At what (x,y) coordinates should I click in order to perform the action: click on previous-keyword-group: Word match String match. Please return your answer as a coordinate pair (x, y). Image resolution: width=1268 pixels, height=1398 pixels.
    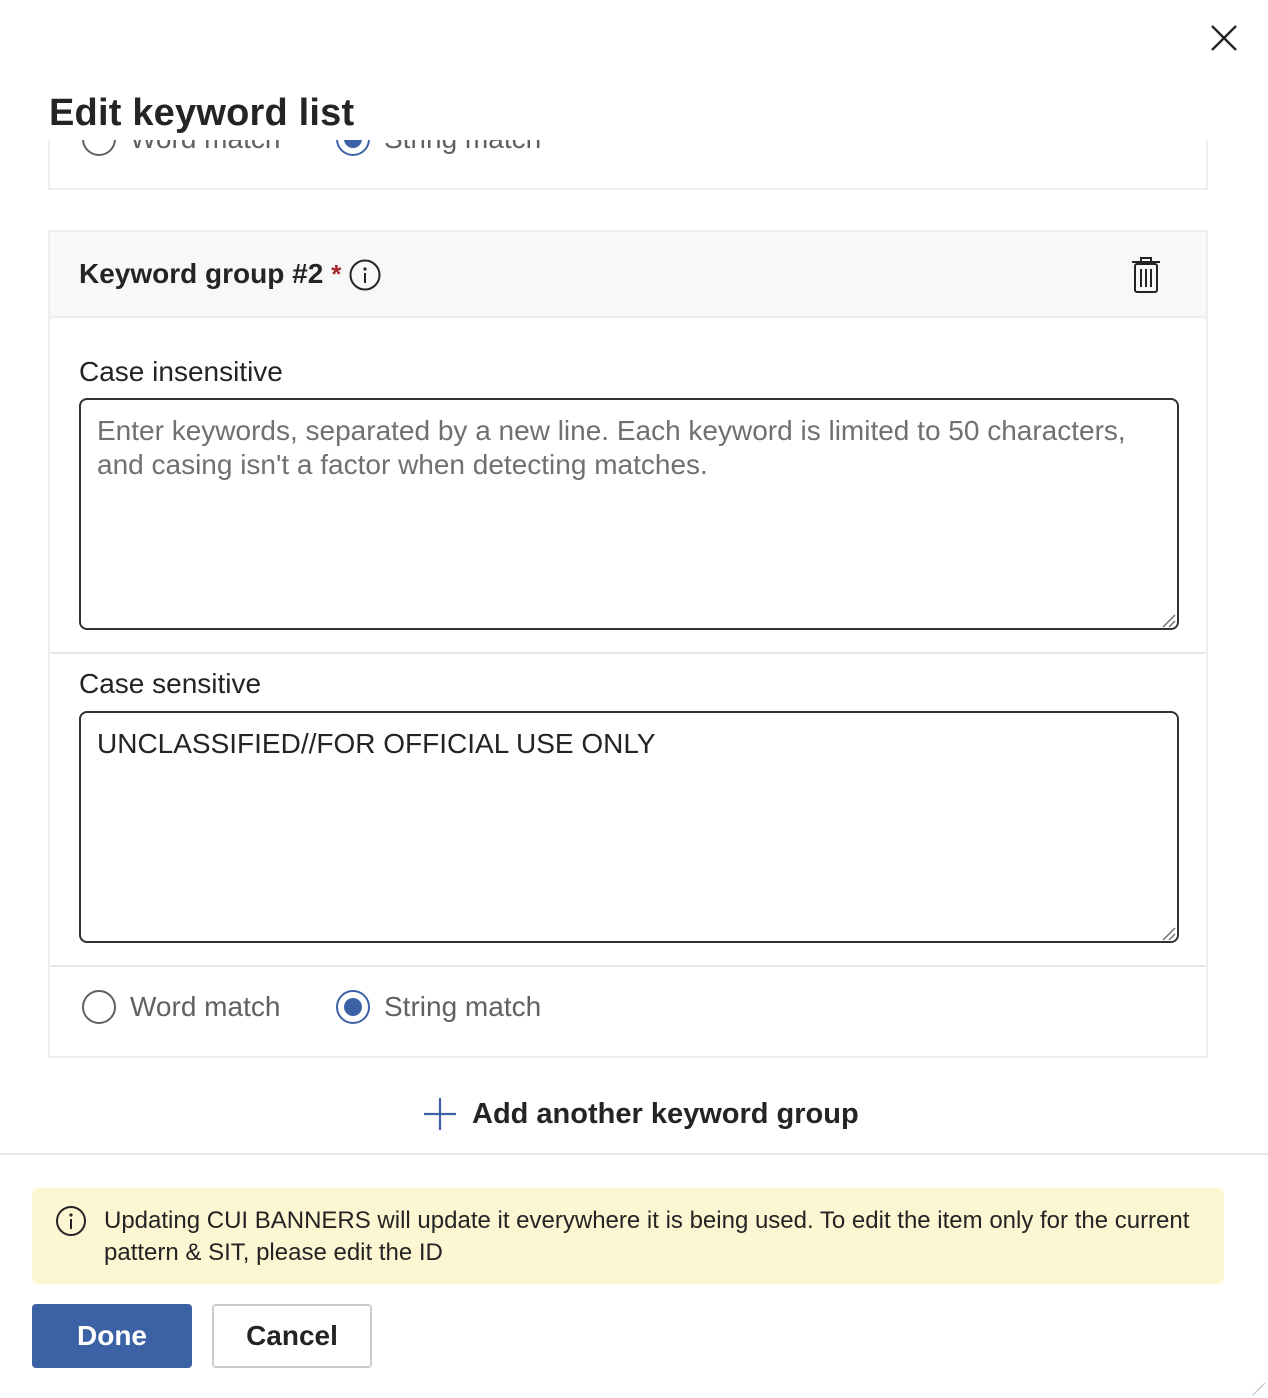
    Looking at the image, I should click on (628, 165).